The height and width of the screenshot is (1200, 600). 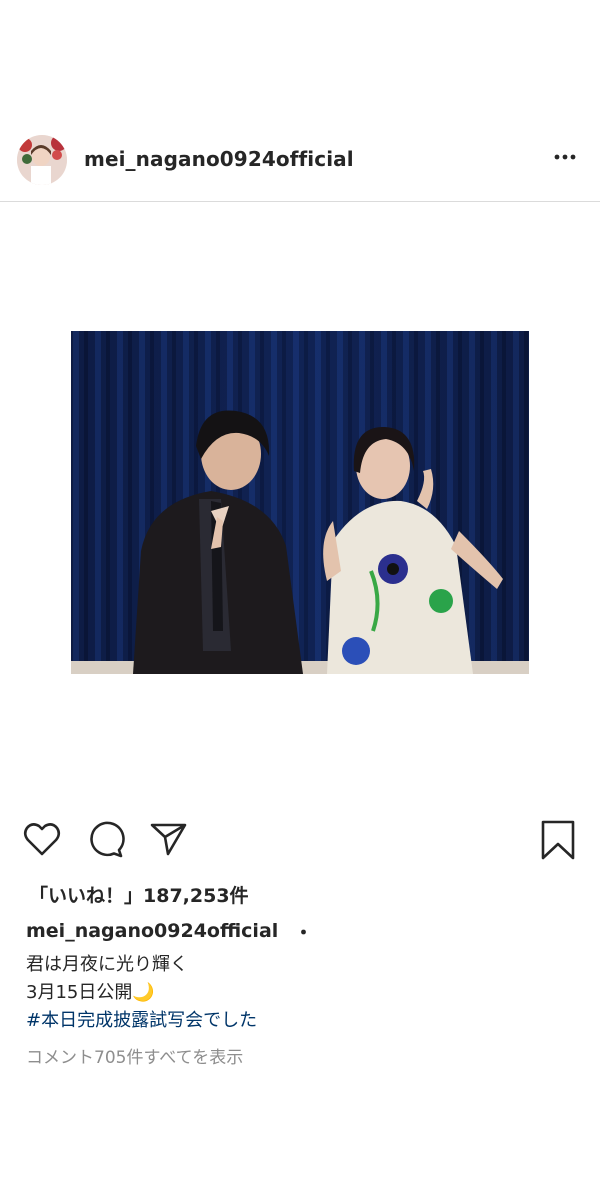 What do you see at coordinates (219, 159) in the screenshot?
I see `header-username: mei_nagano0924official` at bounding box center [219, 159].